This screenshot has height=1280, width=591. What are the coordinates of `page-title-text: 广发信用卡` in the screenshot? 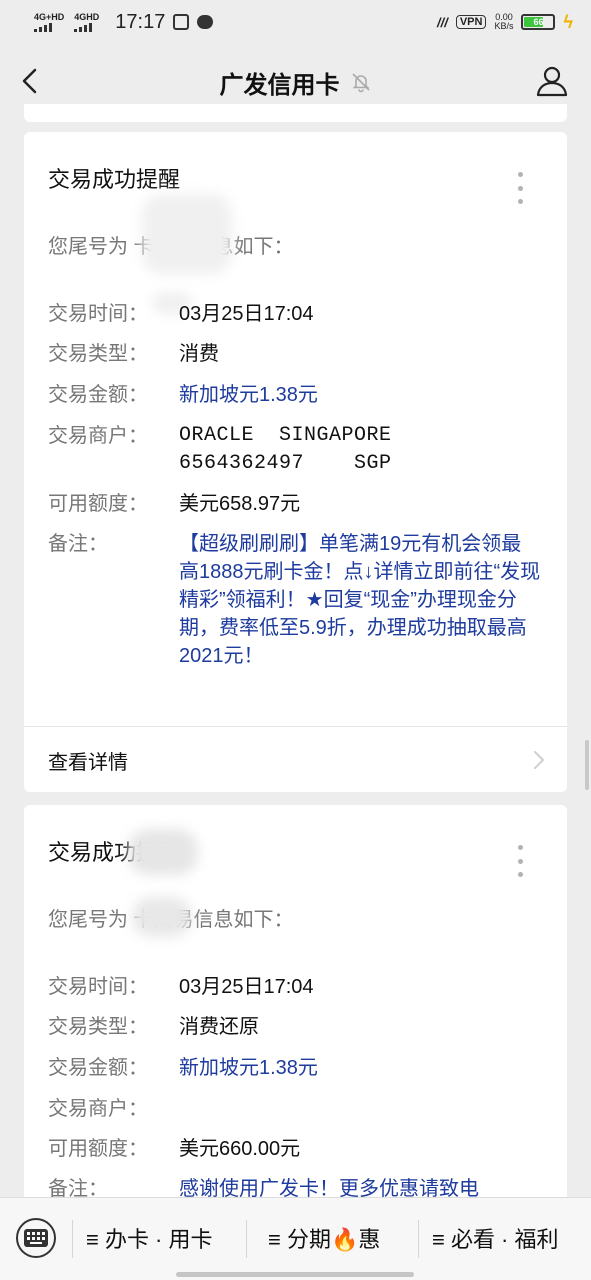 It's located at (279, 85).